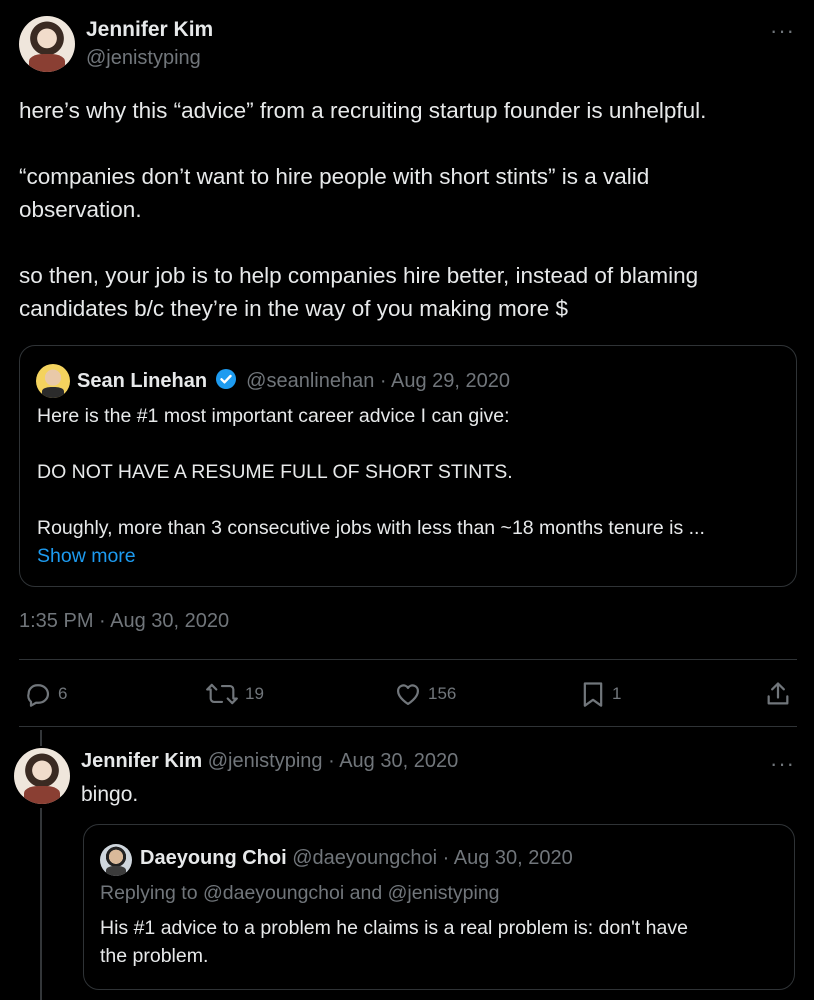 The image size is (814, 1000). What do you see at coordinates (226, 379) in the screenshot?
I see `verified-badge-icon` at bounding box center [226, 379].